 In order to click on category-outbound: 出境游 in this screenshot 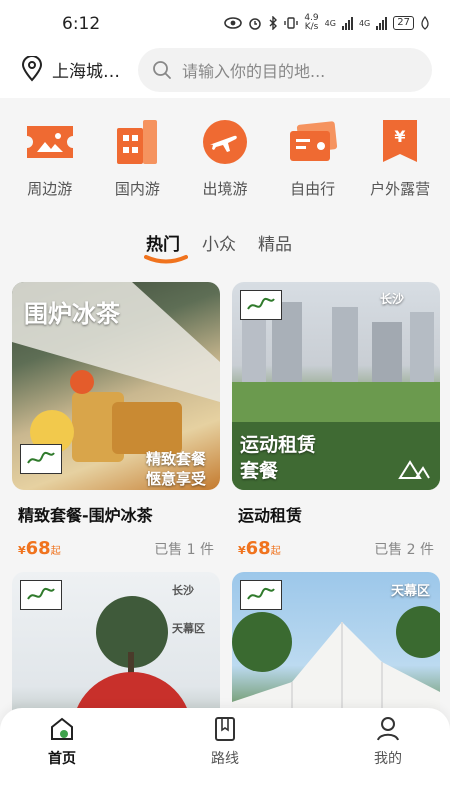, I will do `click(225, 157)`.